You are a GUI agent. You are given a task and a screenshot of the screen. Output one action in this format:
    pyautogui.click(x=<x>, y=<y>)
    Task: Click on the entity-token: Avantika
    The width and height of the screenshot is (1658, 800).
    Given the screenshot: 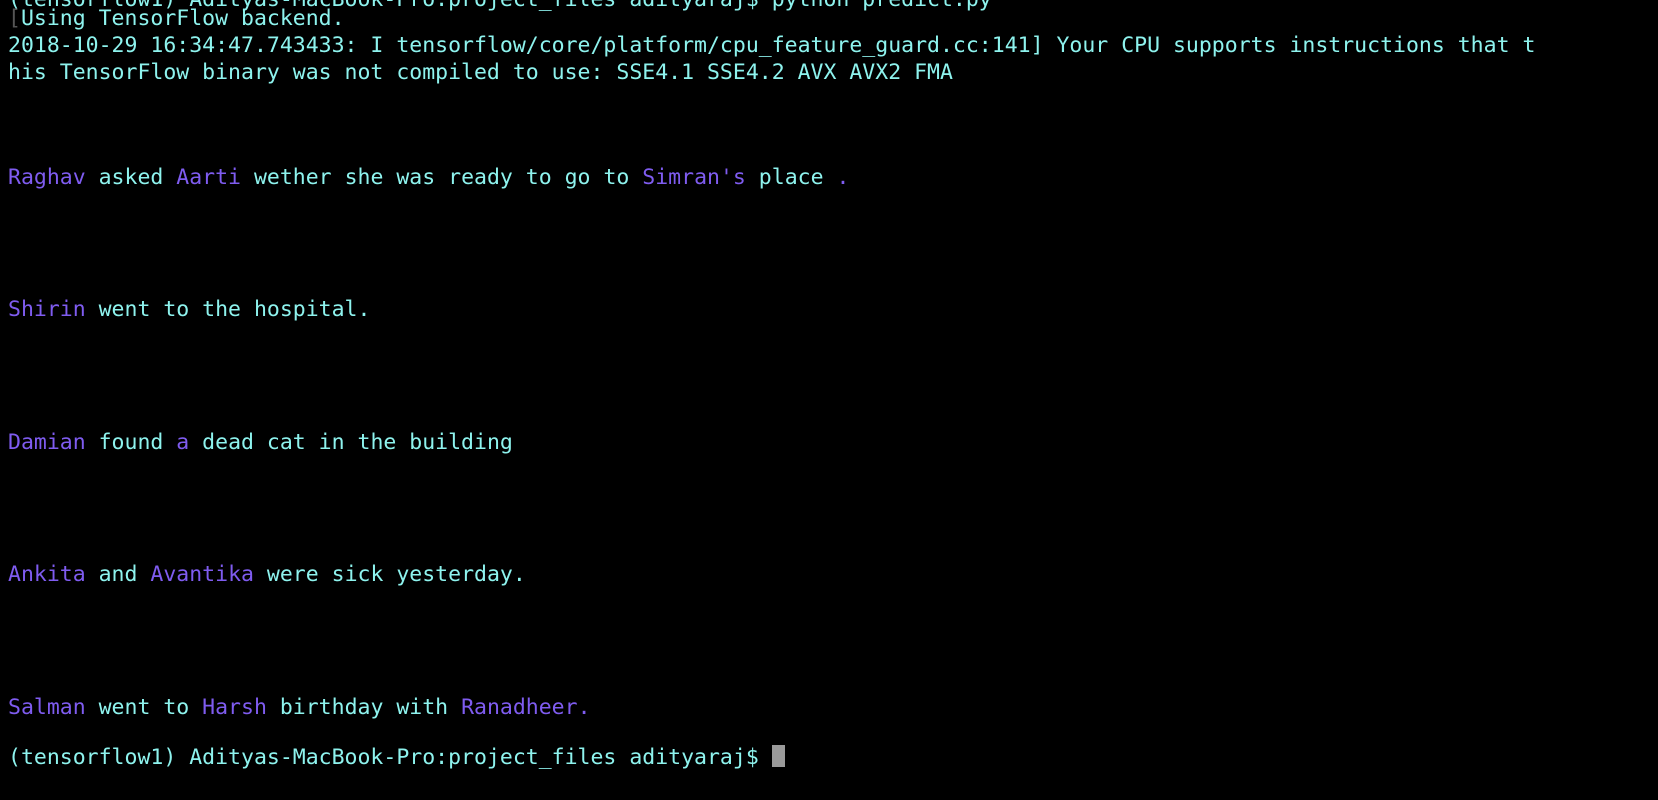 What is the action you would take?
    pyautogui.click(x=202, y=574)
    